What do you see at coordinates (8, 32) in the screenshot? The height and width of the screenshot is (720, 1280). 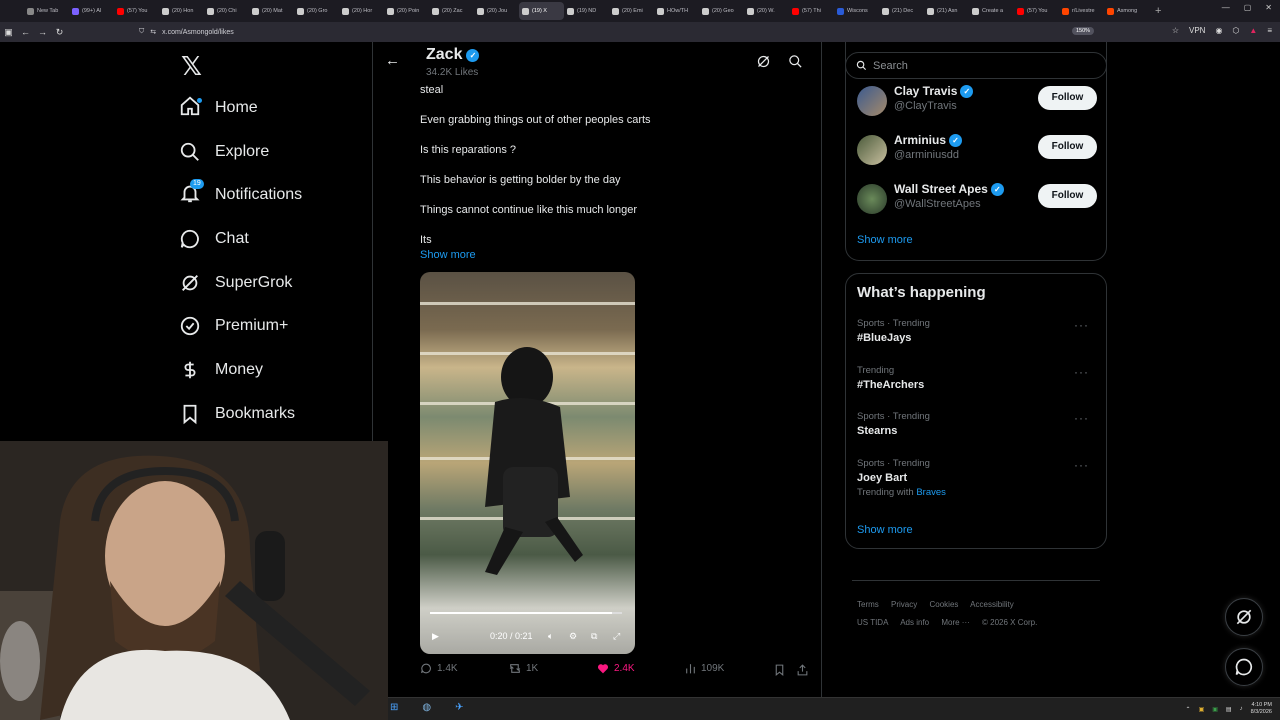 I see `sidebar-toggle-icon: ▣` at bounding box center [8, 32].